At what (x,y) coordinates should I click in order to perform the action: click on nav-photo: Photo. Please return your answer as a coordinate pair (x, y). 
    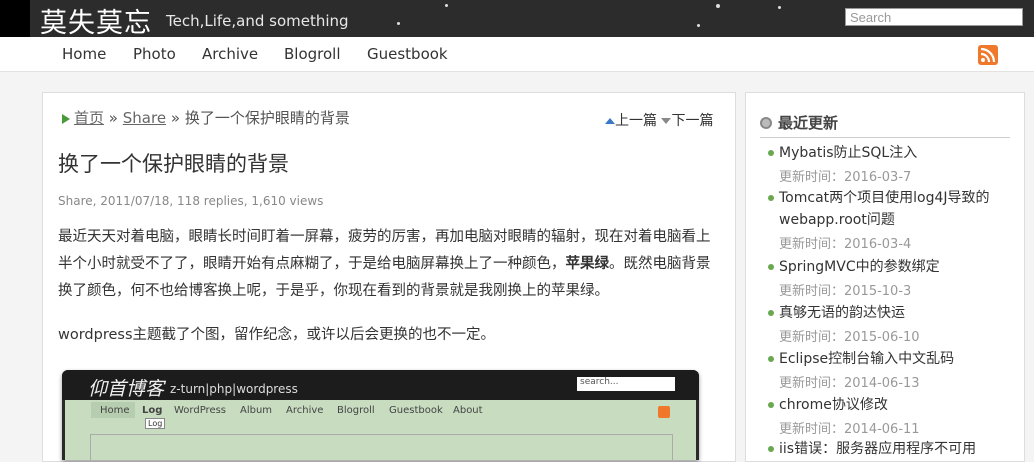
    Looking at the image, I should click on (154, 54).